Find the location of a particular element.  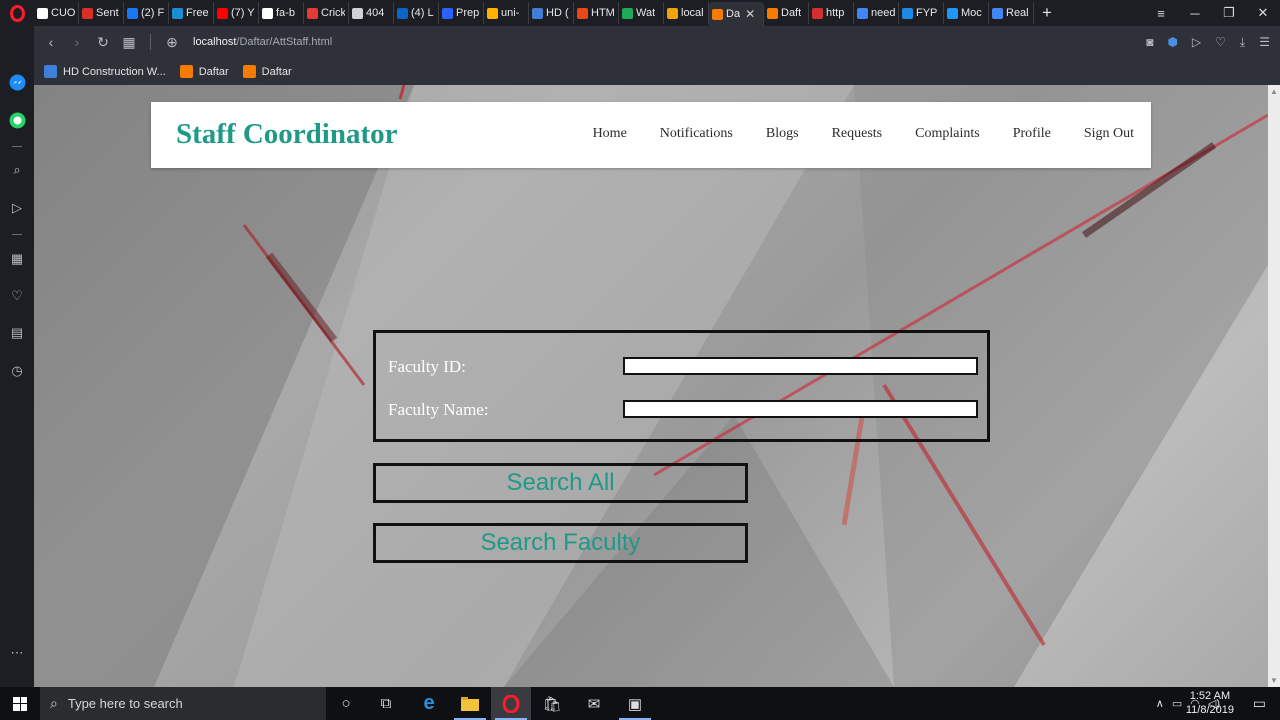

photos-icon: ▣ is located at coordinates (635, 703).